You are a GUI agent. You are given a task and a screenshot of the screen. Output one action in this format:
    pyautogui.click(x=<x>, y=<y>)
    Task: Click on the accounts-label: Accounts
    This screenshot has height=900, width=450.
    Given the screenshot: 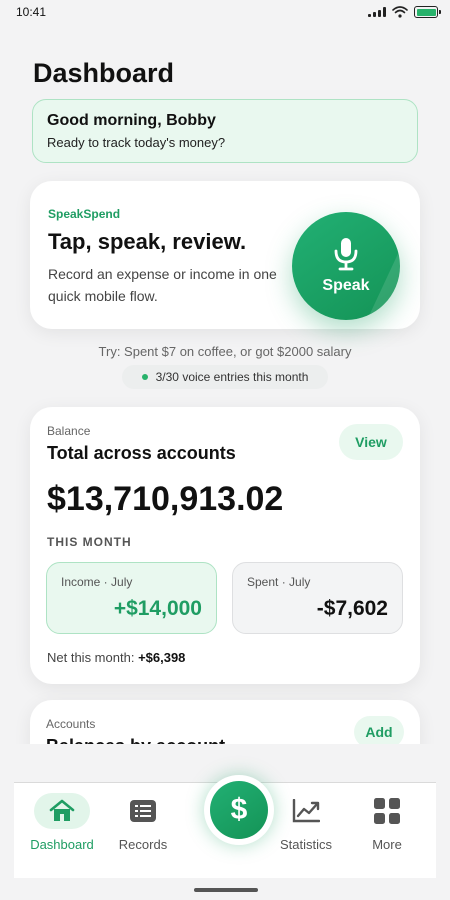 What is the action you would take?
    pyautogui.click(x=71, y=724)
    